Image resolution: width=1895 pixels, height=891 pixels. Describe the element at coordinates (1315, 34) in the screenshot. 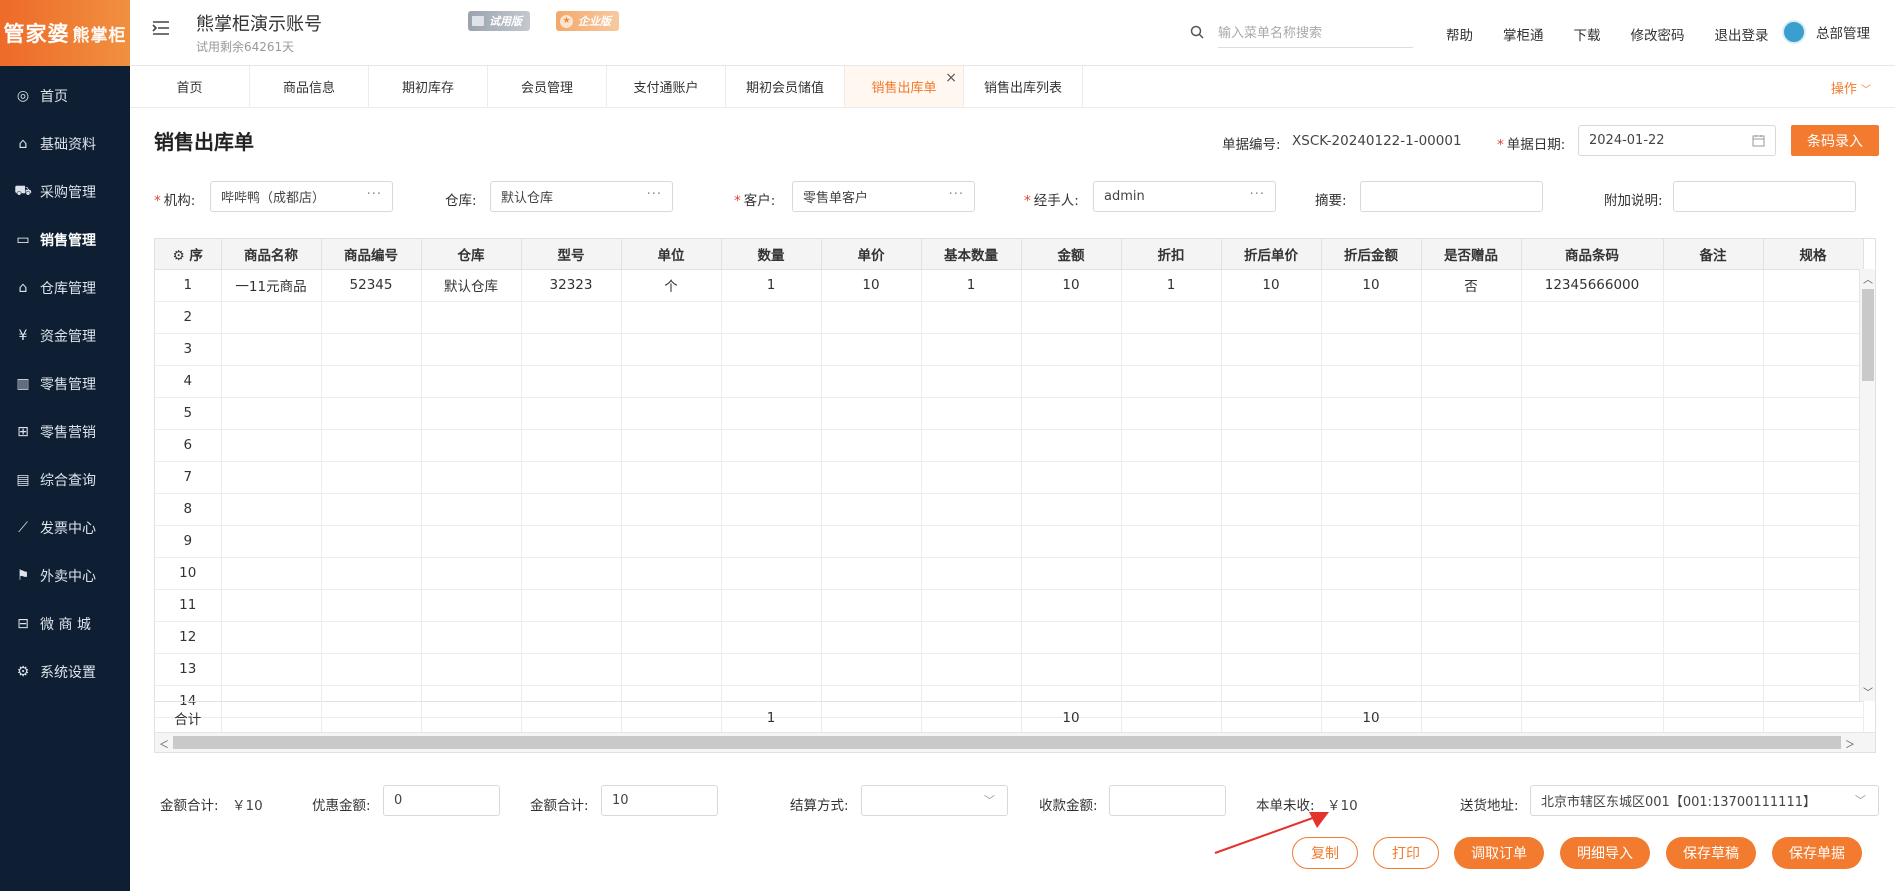

I see `menu-search-input` at that location.